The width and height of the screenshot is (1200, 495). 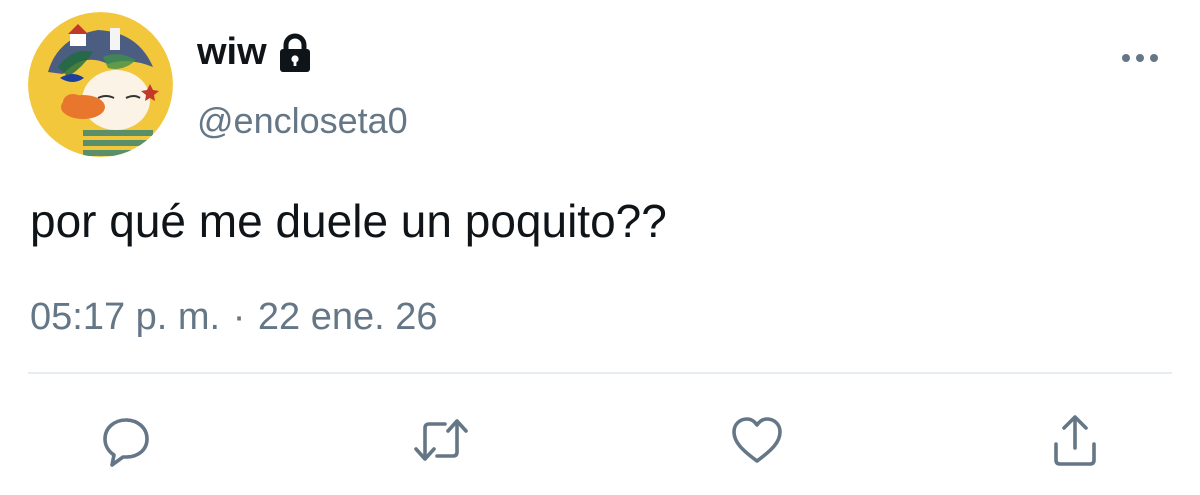 I want to click on avatar-illustration, so click(x=100, y=84).